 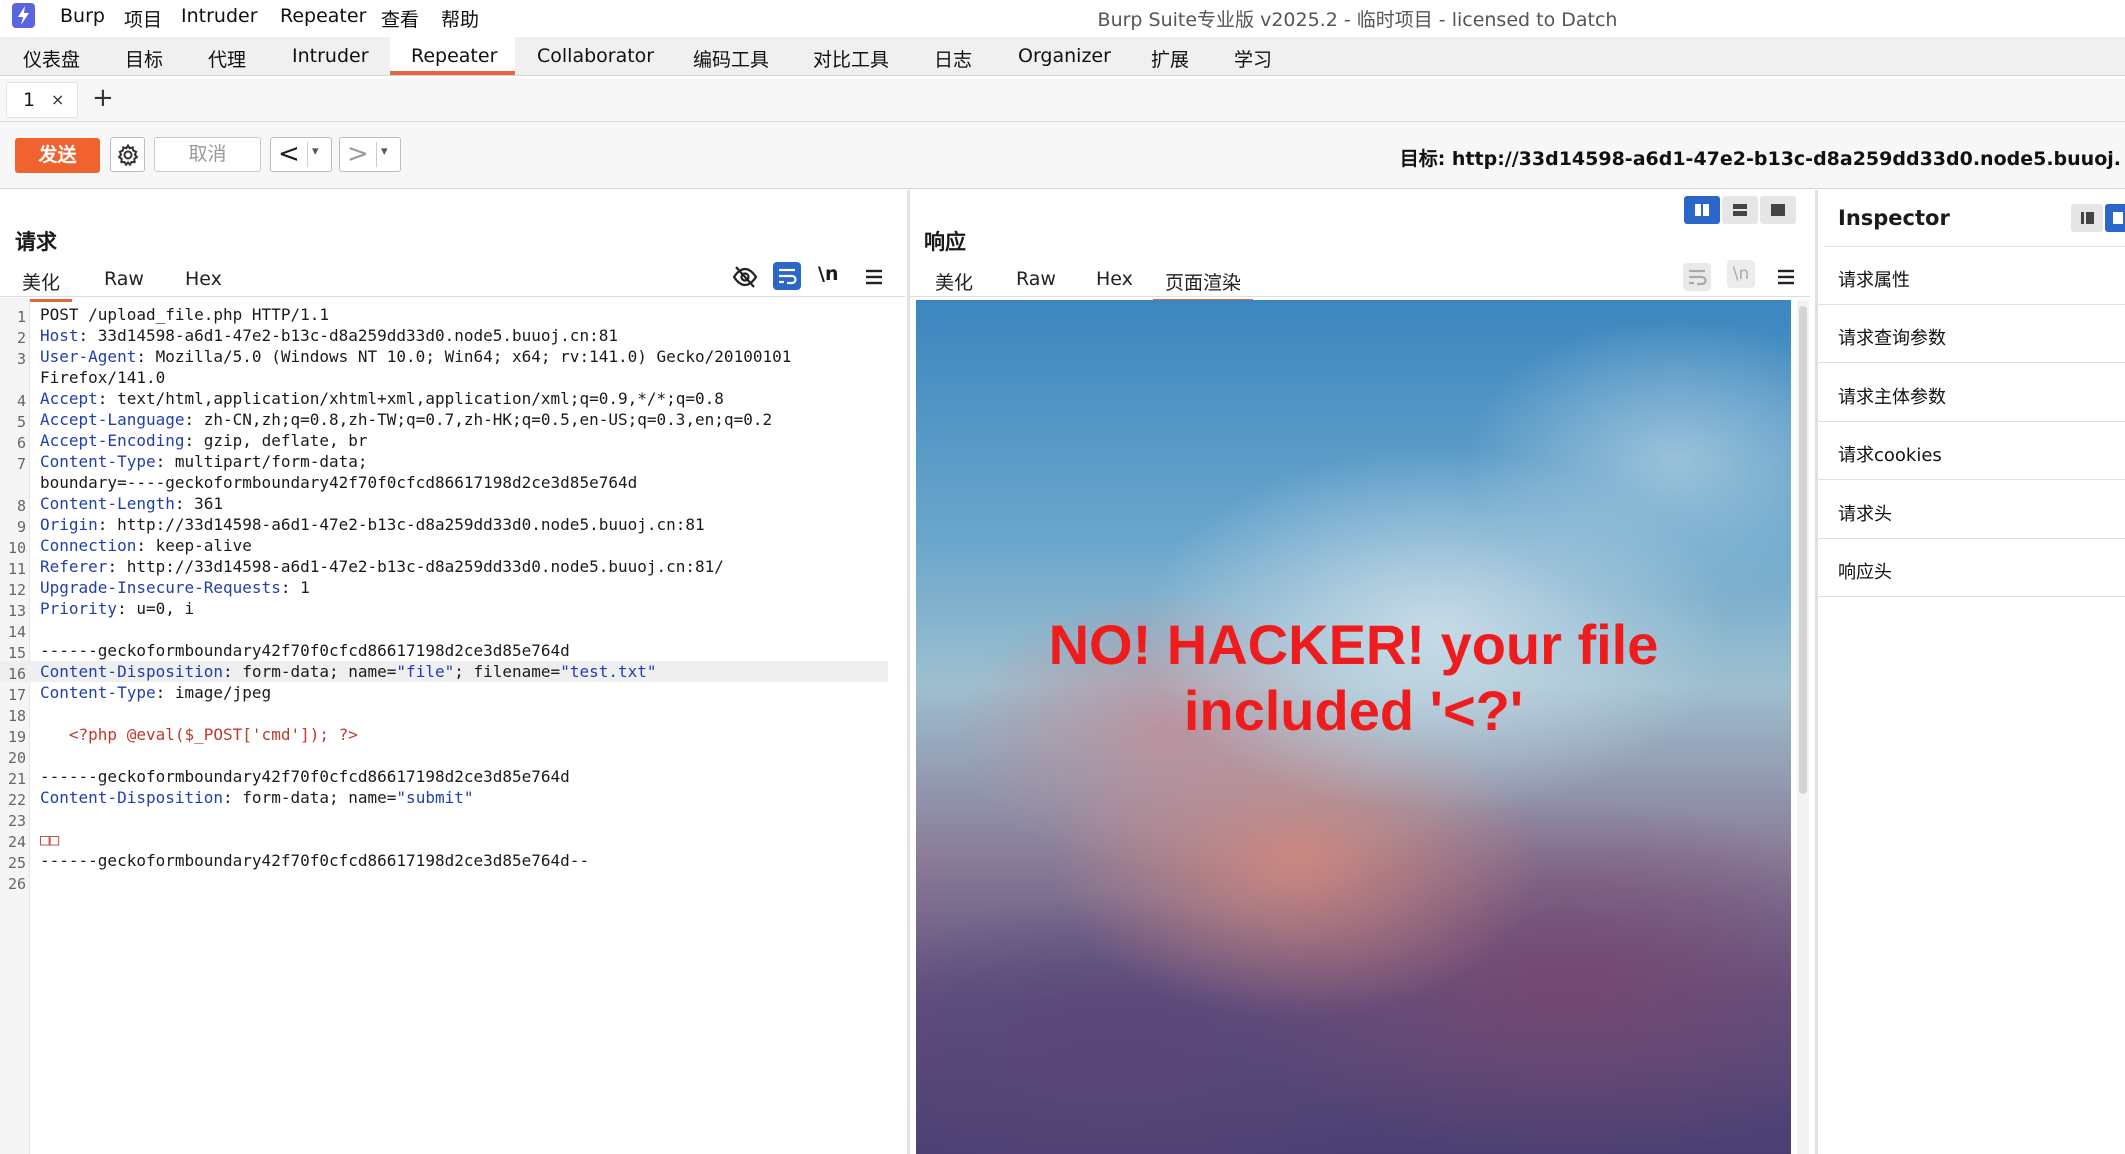 What do you see at coordinates (124, 279) in the screenshot?
I see `request-tab-raw: Raw` at bounding box center [124, 279].